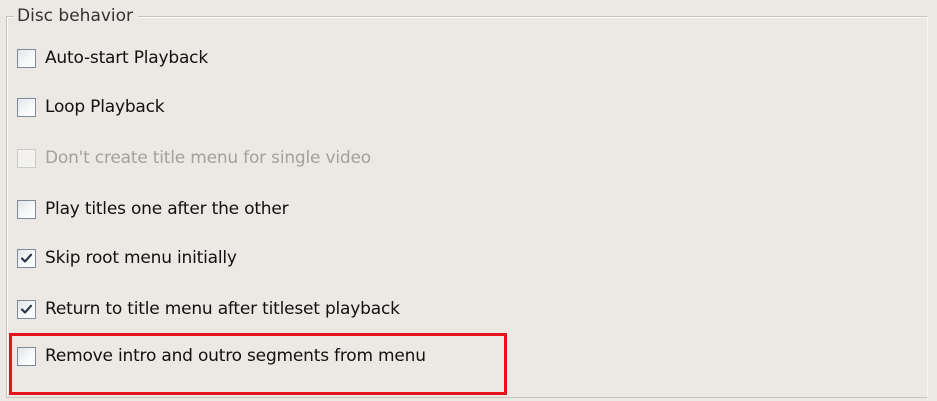  Describe the element at coordinates (76, 16) in the screenshot. I see `group-legend: Disc behavior` at that location.